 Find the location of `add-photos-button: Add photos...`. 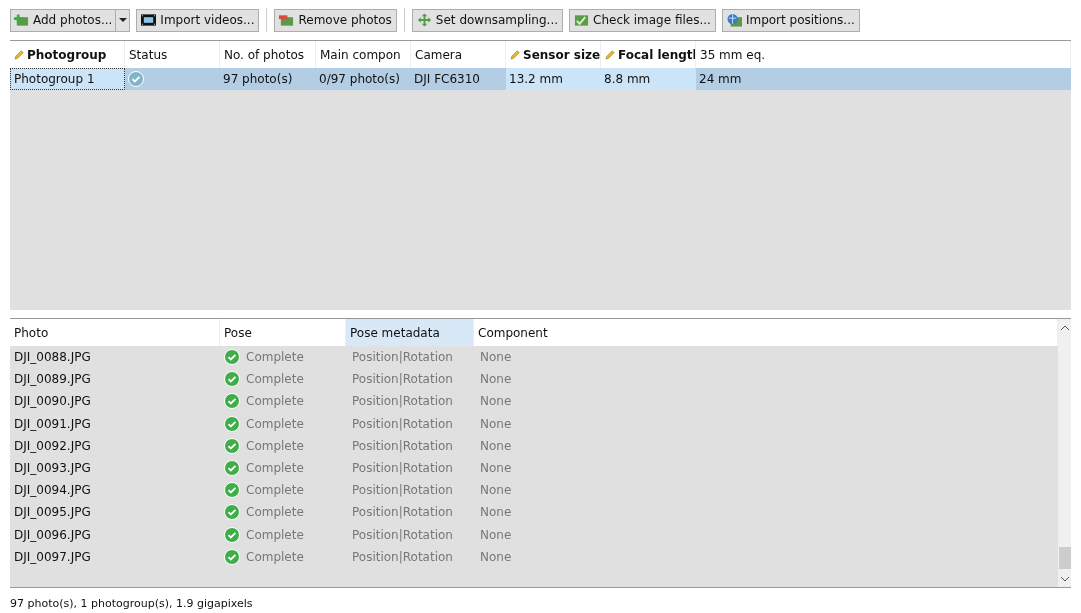

add-photos-button: Add photos... is located at coordinates (63, 20).